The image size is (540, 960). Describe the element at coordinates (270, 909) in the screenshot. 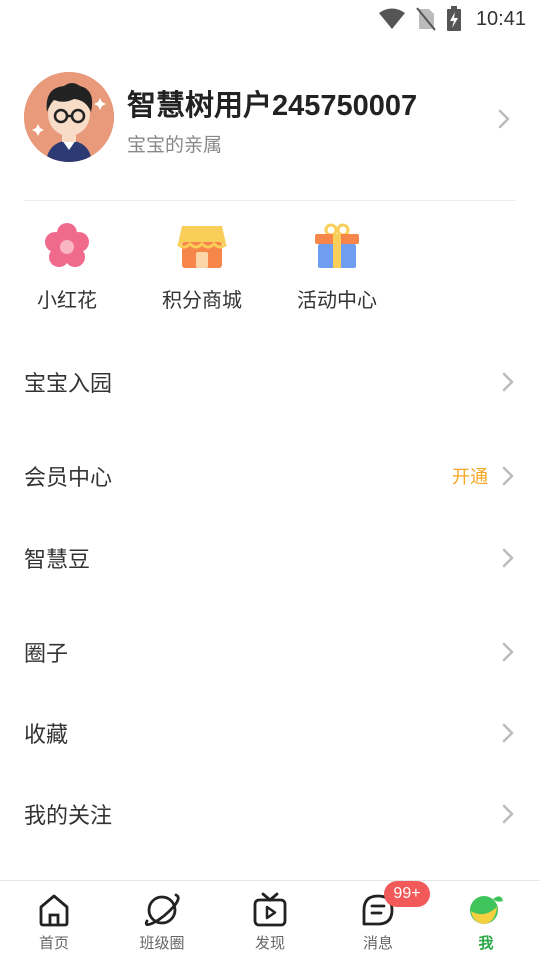

I see `tv-icon` at that location.